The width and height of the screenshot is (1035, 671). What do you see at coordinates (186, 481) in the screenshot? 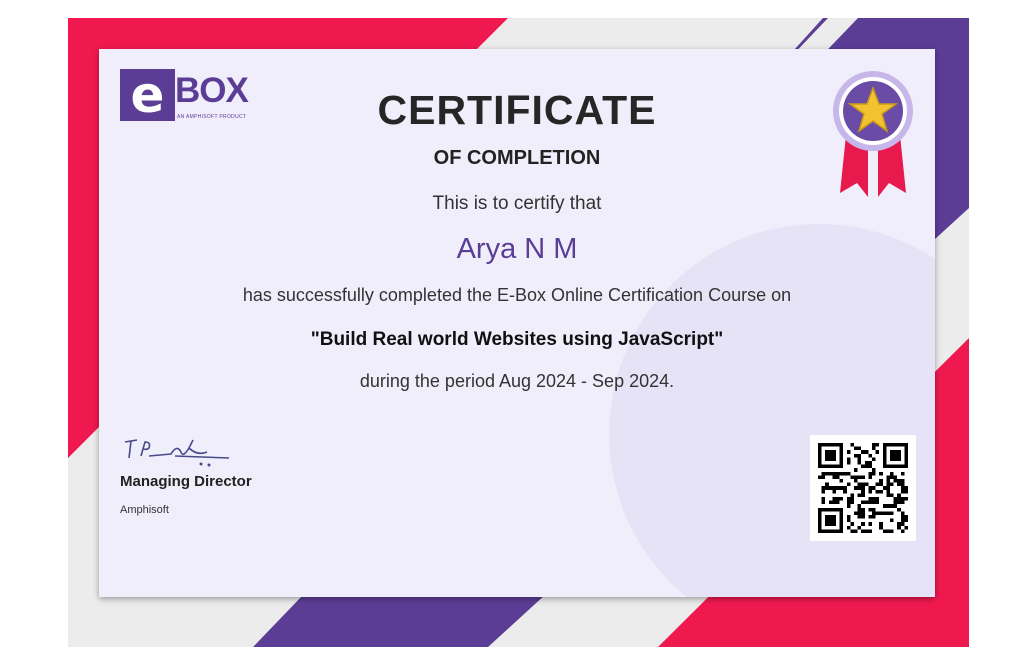
I see `signatory-title: Managing Director` at bounding box center [186, 481].